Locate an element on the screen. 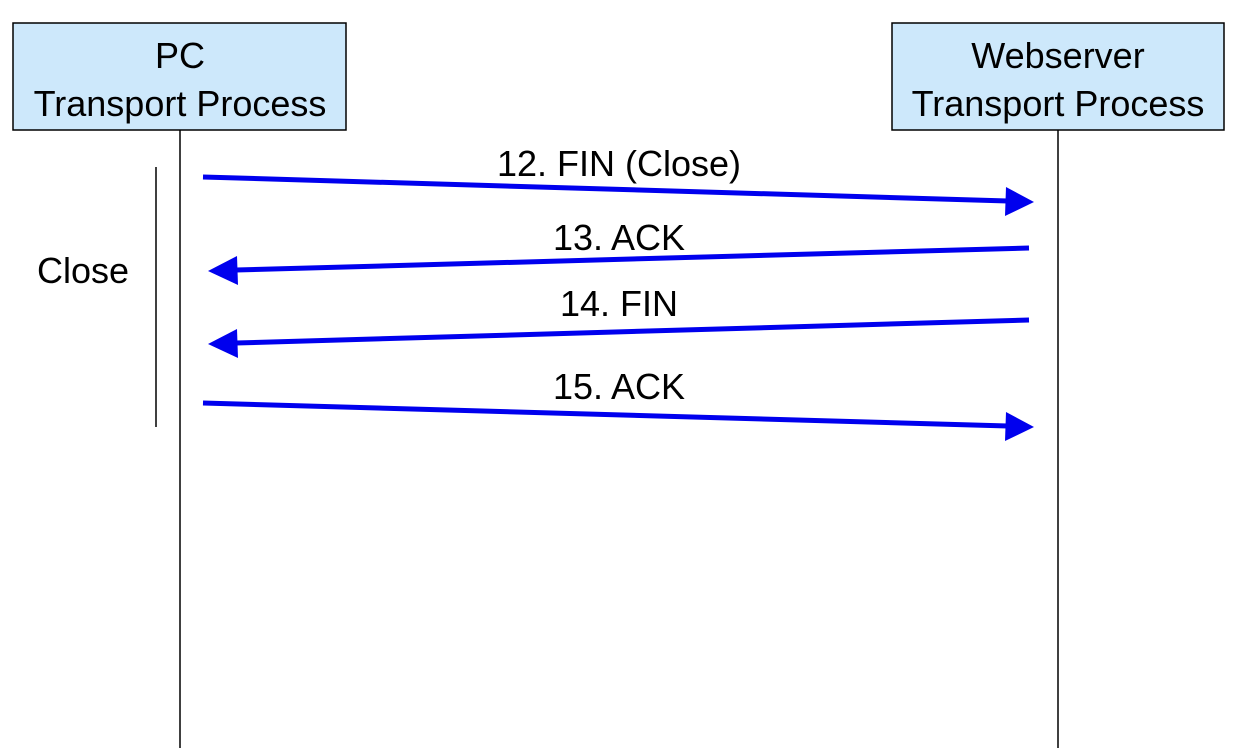 This screenshot has height=748, width=1246. message-15-label: 15. ACK is located at coordinates (619, 386).